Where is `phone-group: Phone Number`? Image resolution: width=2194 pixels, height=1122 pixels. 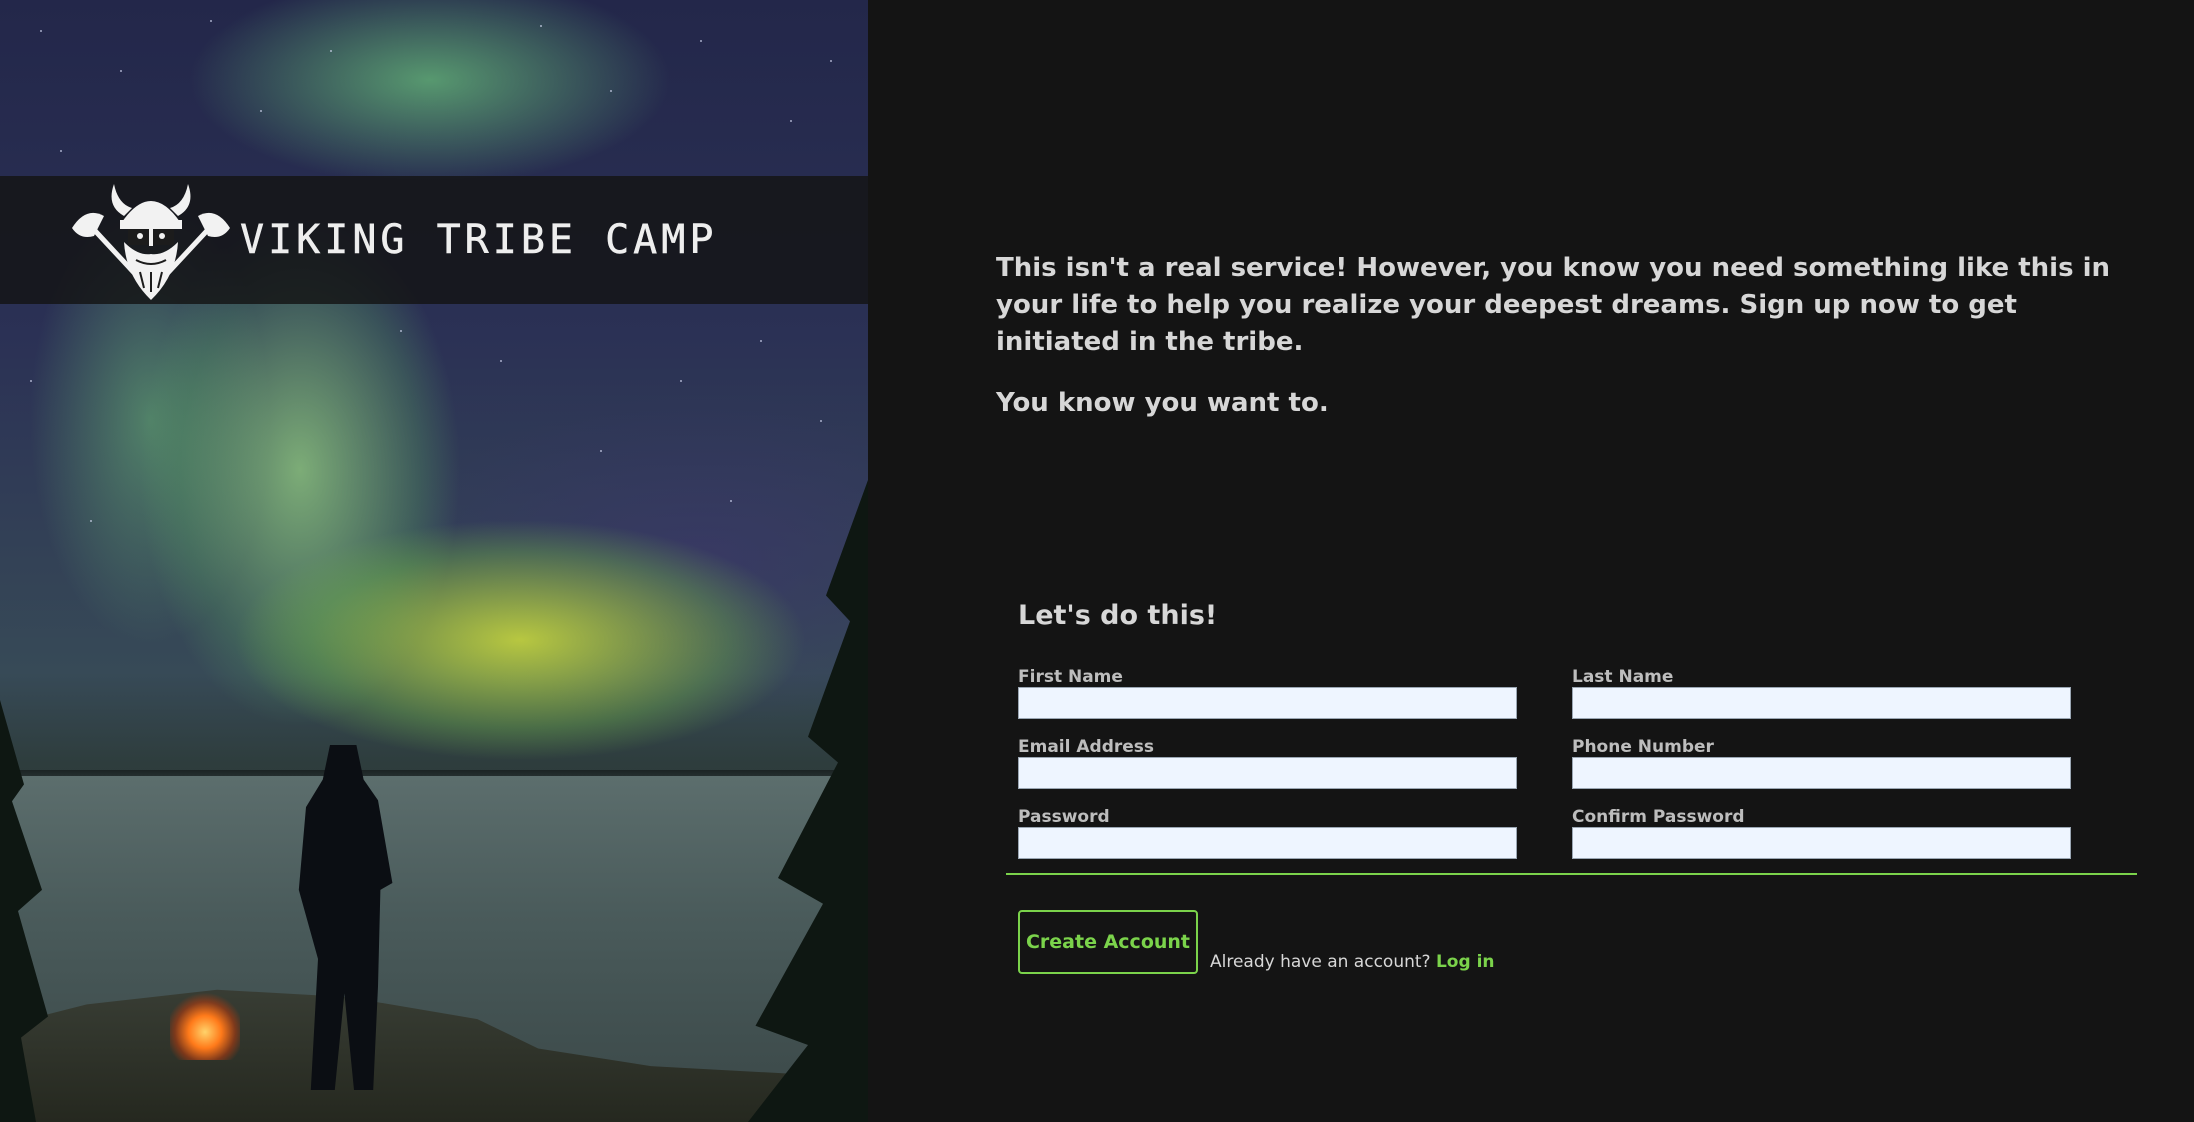 phone-group: Phone Number is located at coordinates (1821, 763).